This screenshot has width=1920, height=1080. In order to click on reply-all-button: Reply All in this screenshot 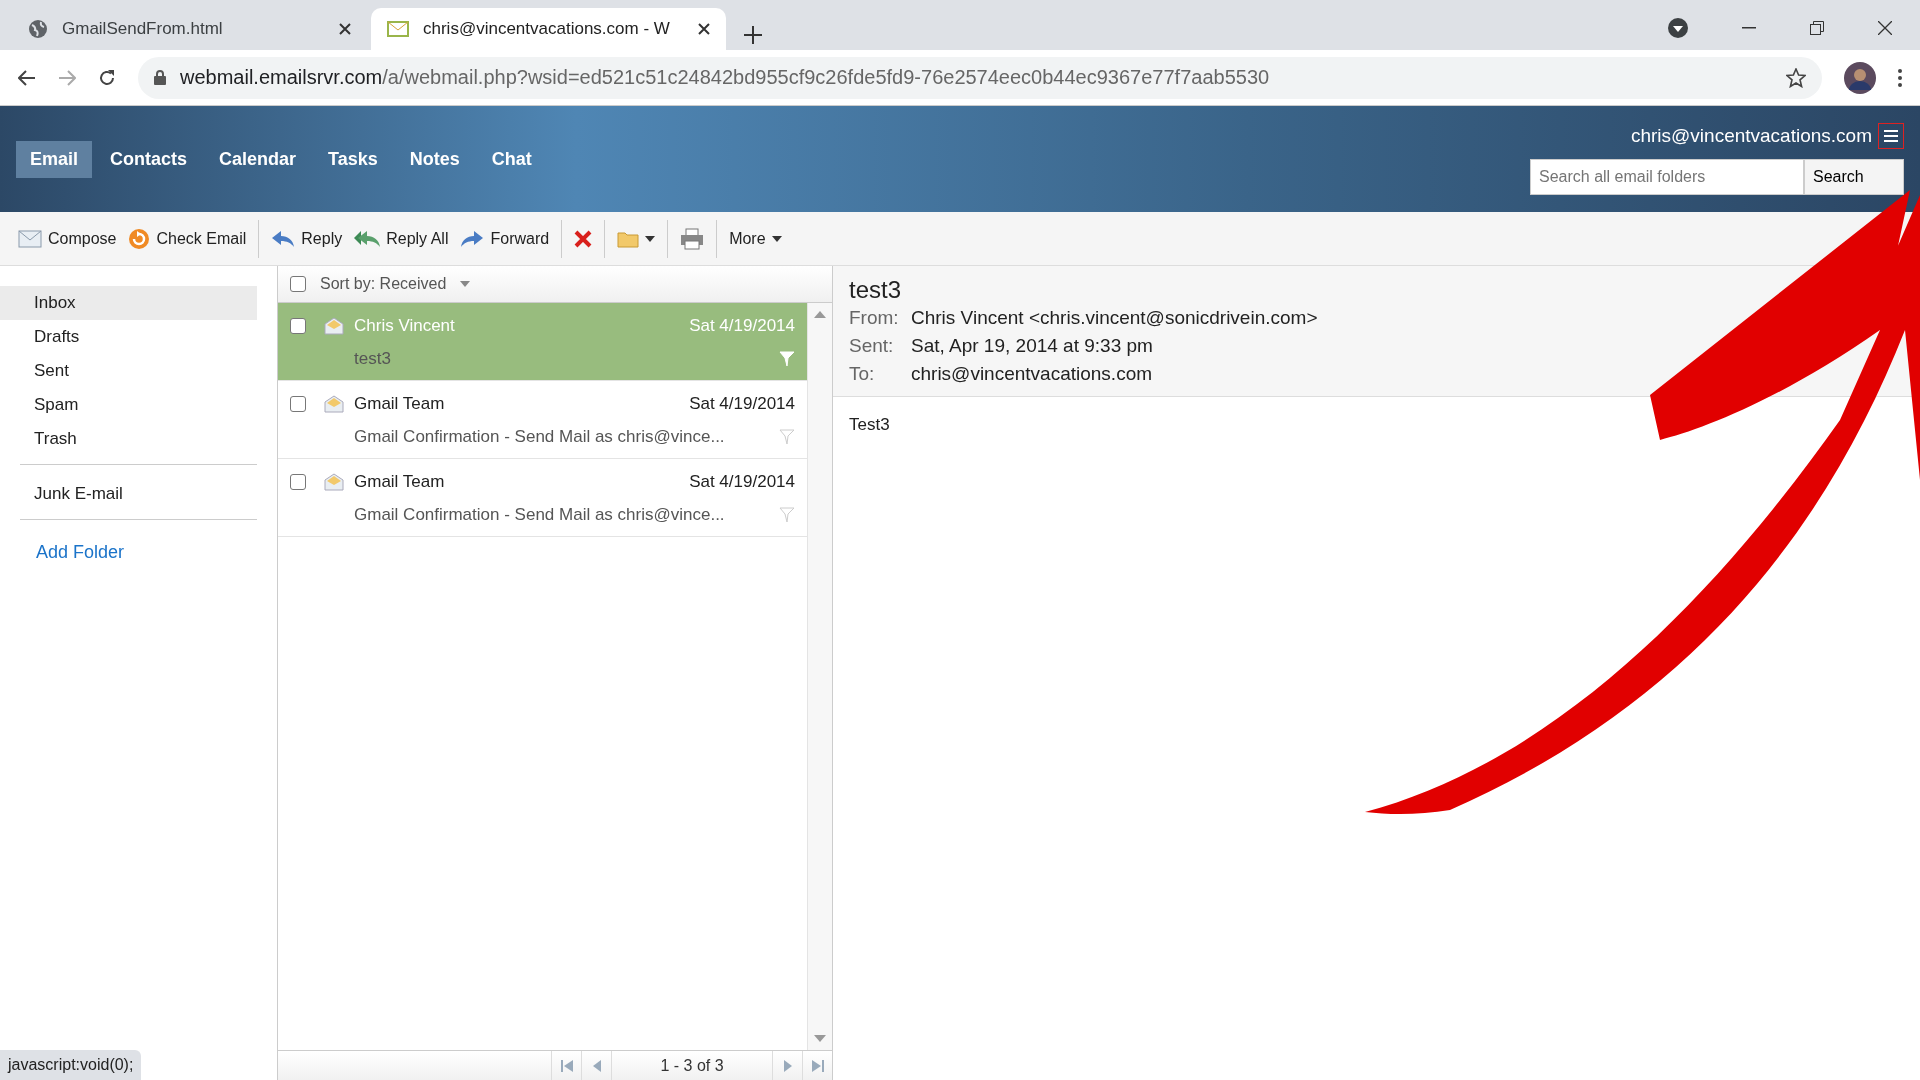, I will do `click(401, 238)`.